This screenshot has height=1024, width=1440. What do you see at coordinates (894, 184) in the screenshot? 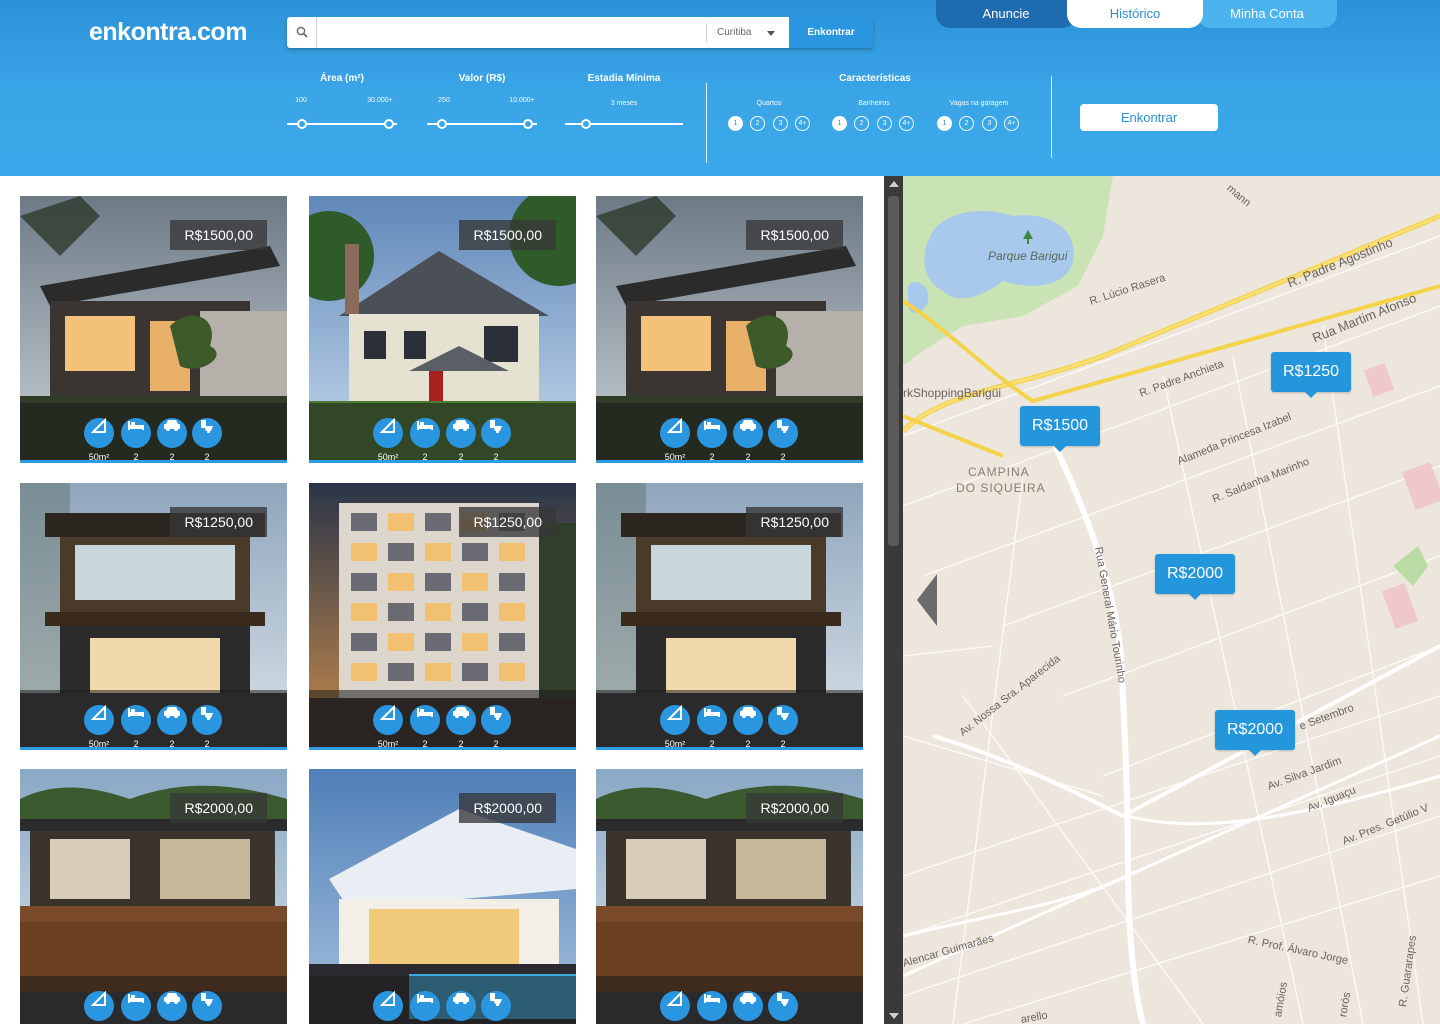
I see `scroll-up-icon` at bounding box center [894, 184].